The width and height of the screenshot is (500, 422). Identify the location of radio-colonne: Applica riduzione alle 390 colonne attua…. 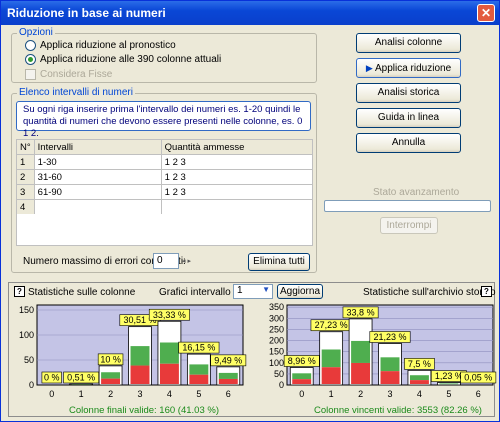
(123, 59).